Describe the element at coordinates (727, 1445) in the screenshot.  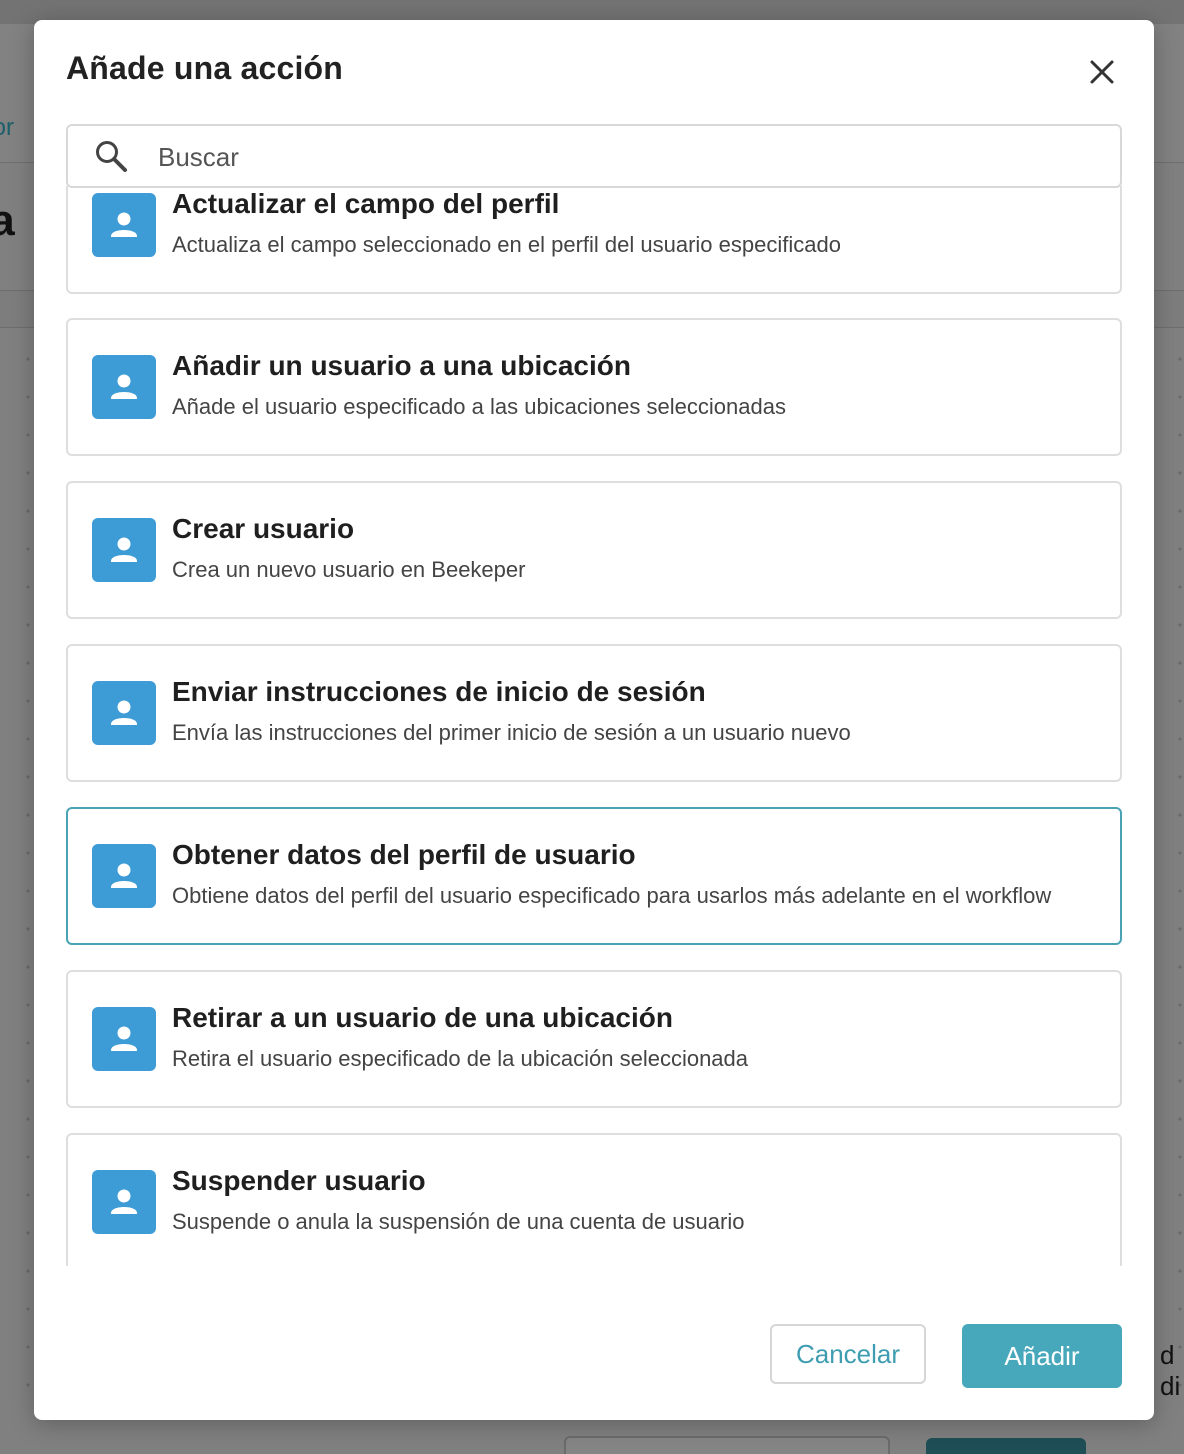
I see `background-footer-button-secondary` at that location.